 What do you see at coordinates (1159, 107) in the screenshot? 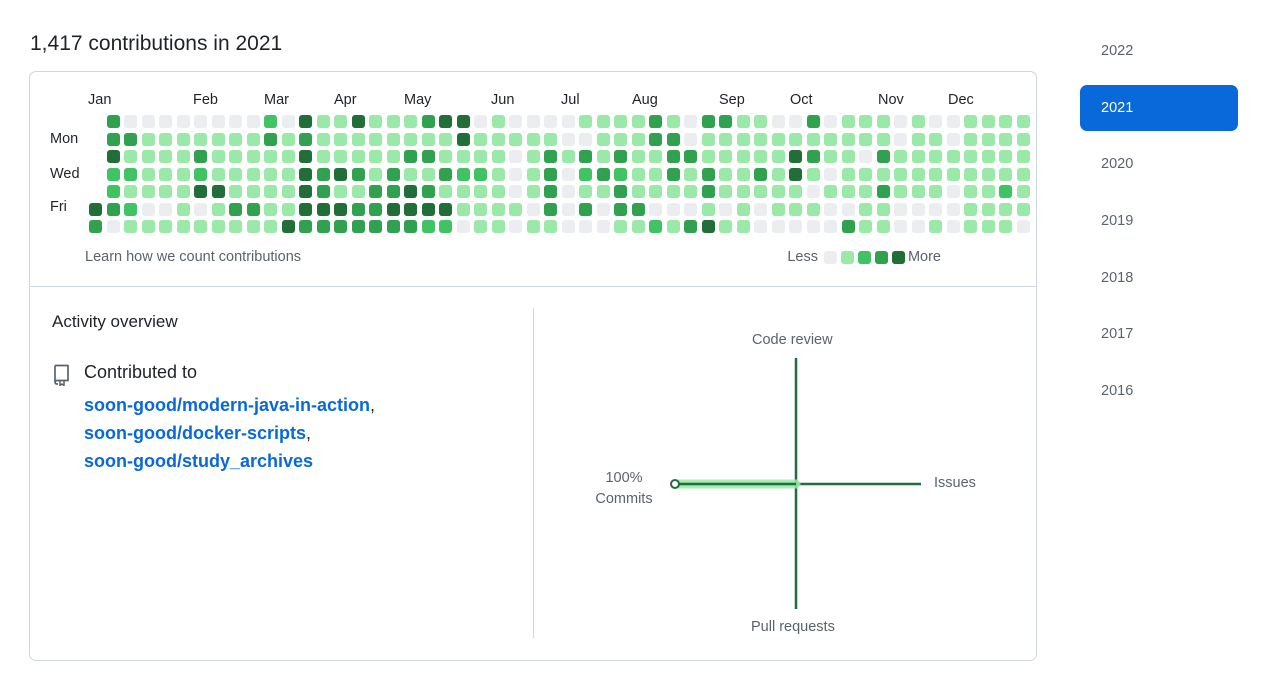
I see `year-link-2021-selected: 2021` at bounding box center [1159, 107].